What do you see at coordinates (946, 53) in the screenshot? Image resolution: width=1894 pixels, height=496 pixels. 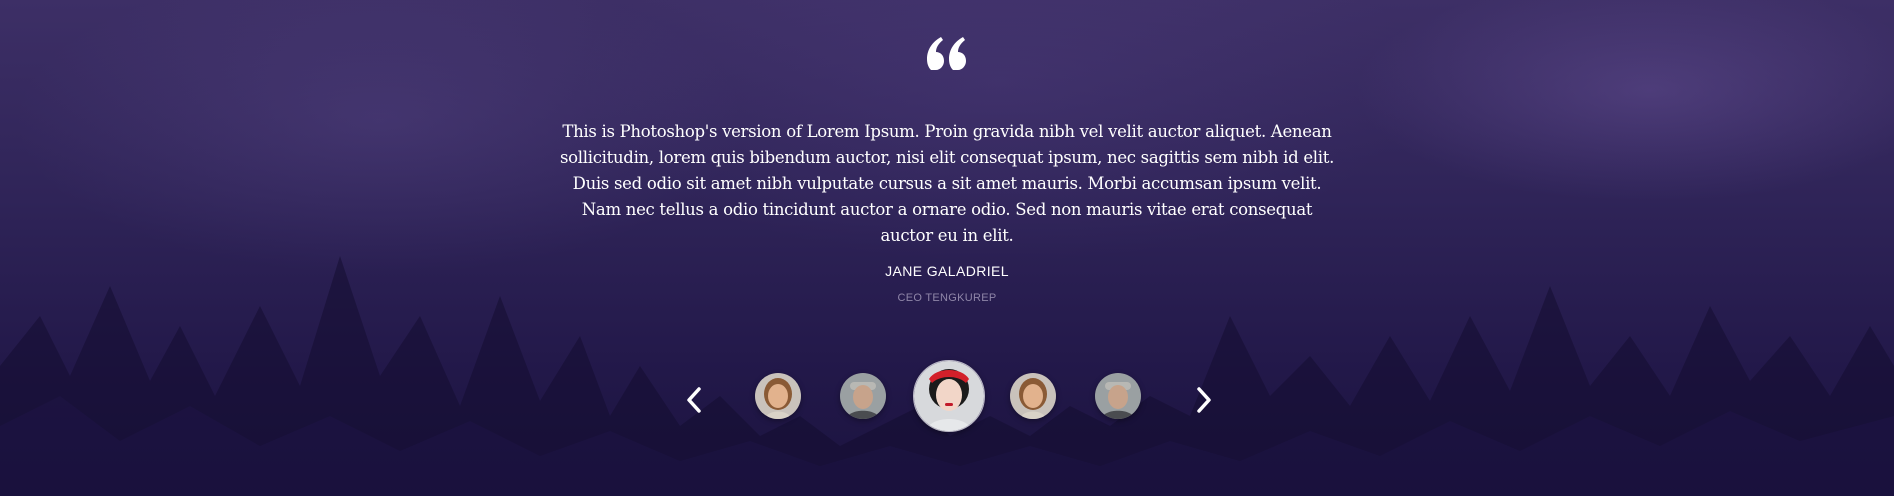 I see `quote-icon` at bounding box center [946, 53].